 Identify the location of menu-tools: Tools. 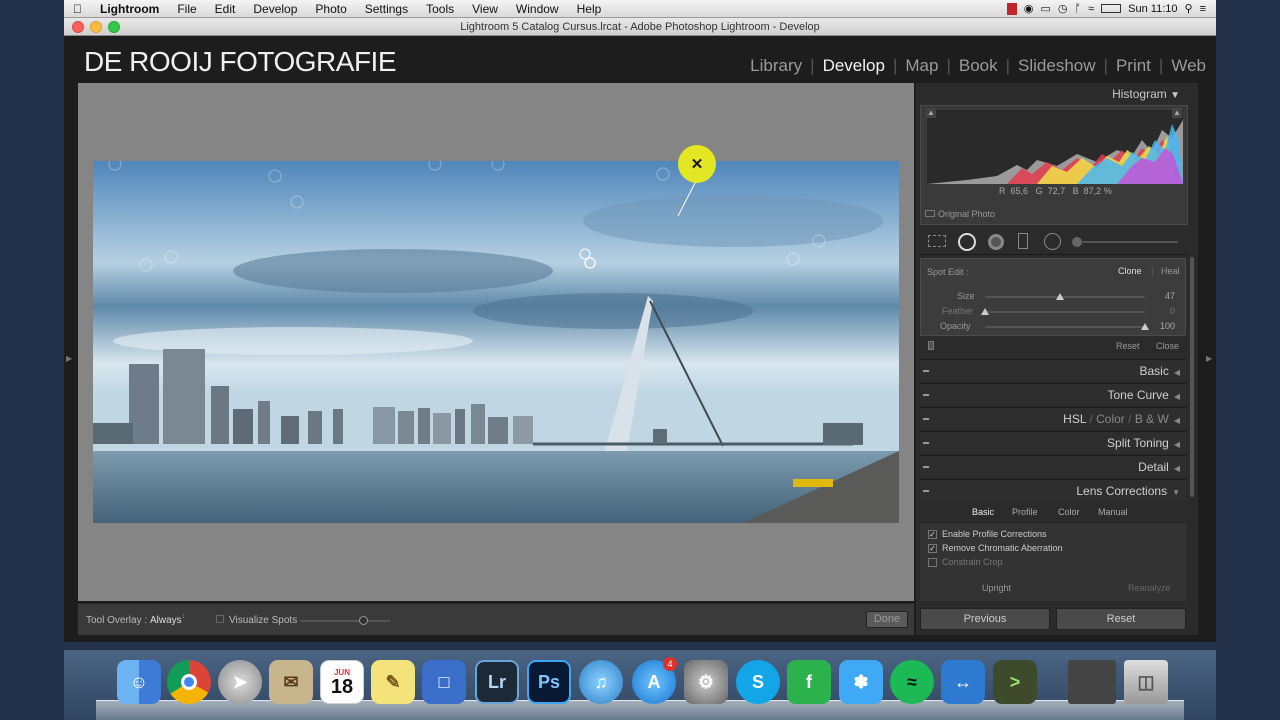
(440, 9).